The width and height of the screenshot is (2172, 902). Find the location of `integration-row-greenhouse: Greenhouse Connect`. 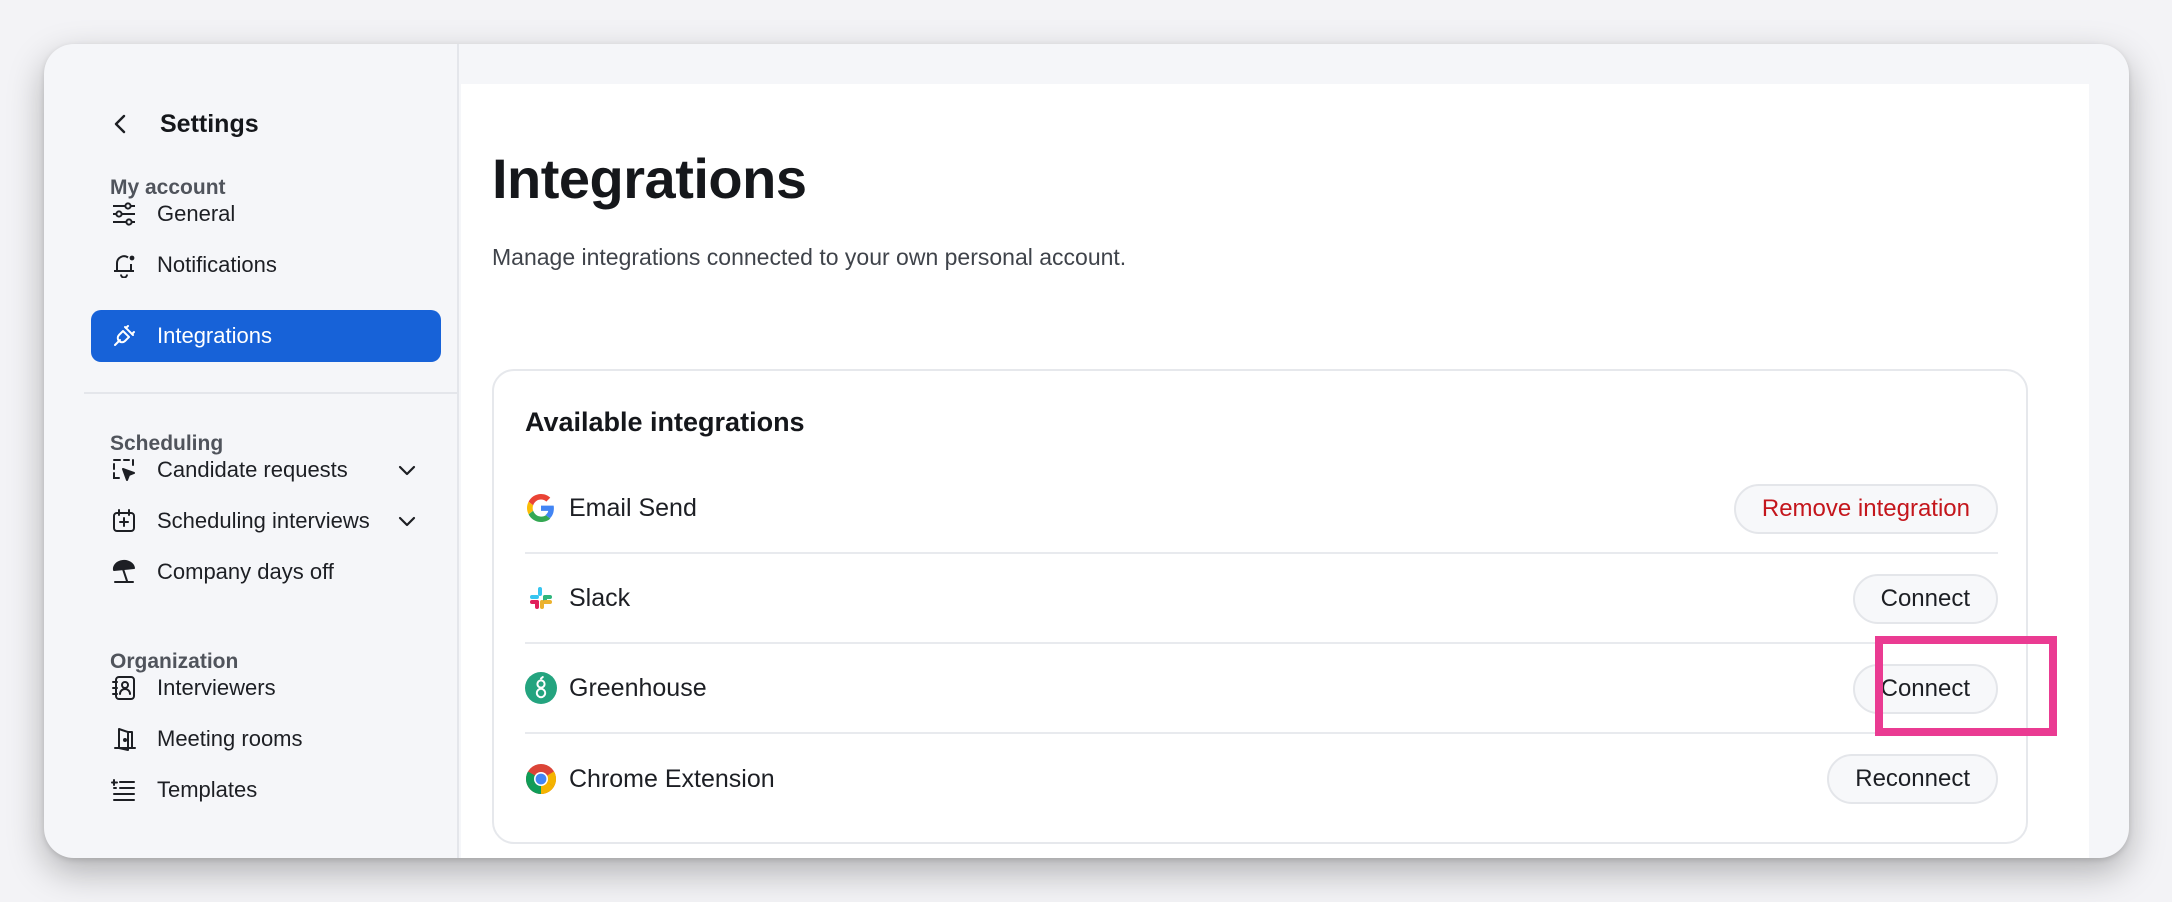

integration-row-greenhouse: Greenhouse Connect is located at coordinates (1261, 689).